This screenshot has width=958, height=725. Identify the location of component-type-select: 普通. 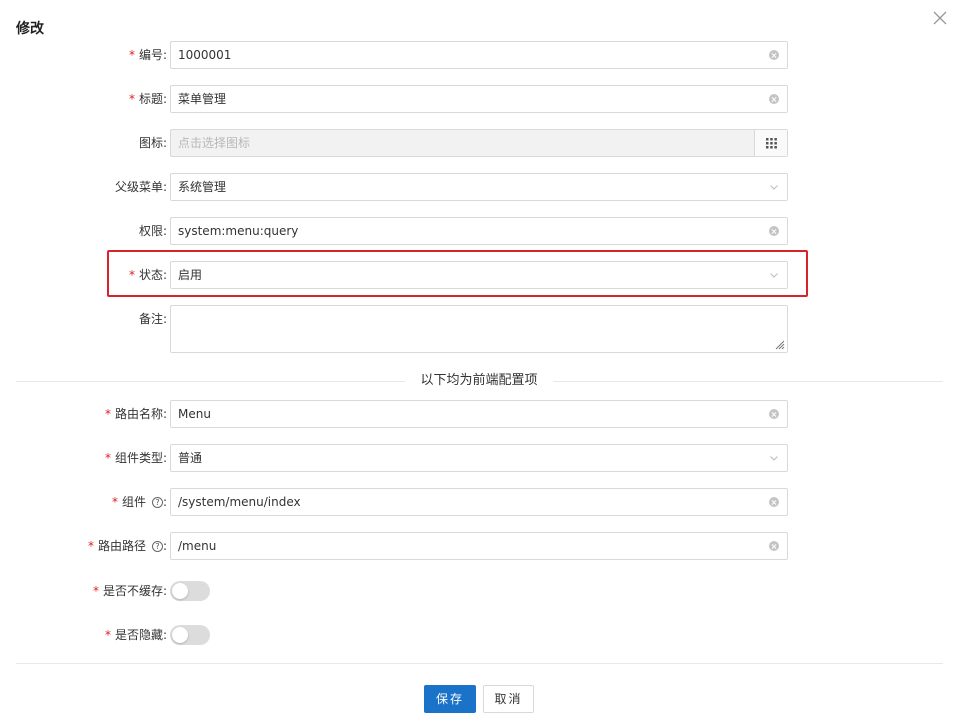
(479, 458).